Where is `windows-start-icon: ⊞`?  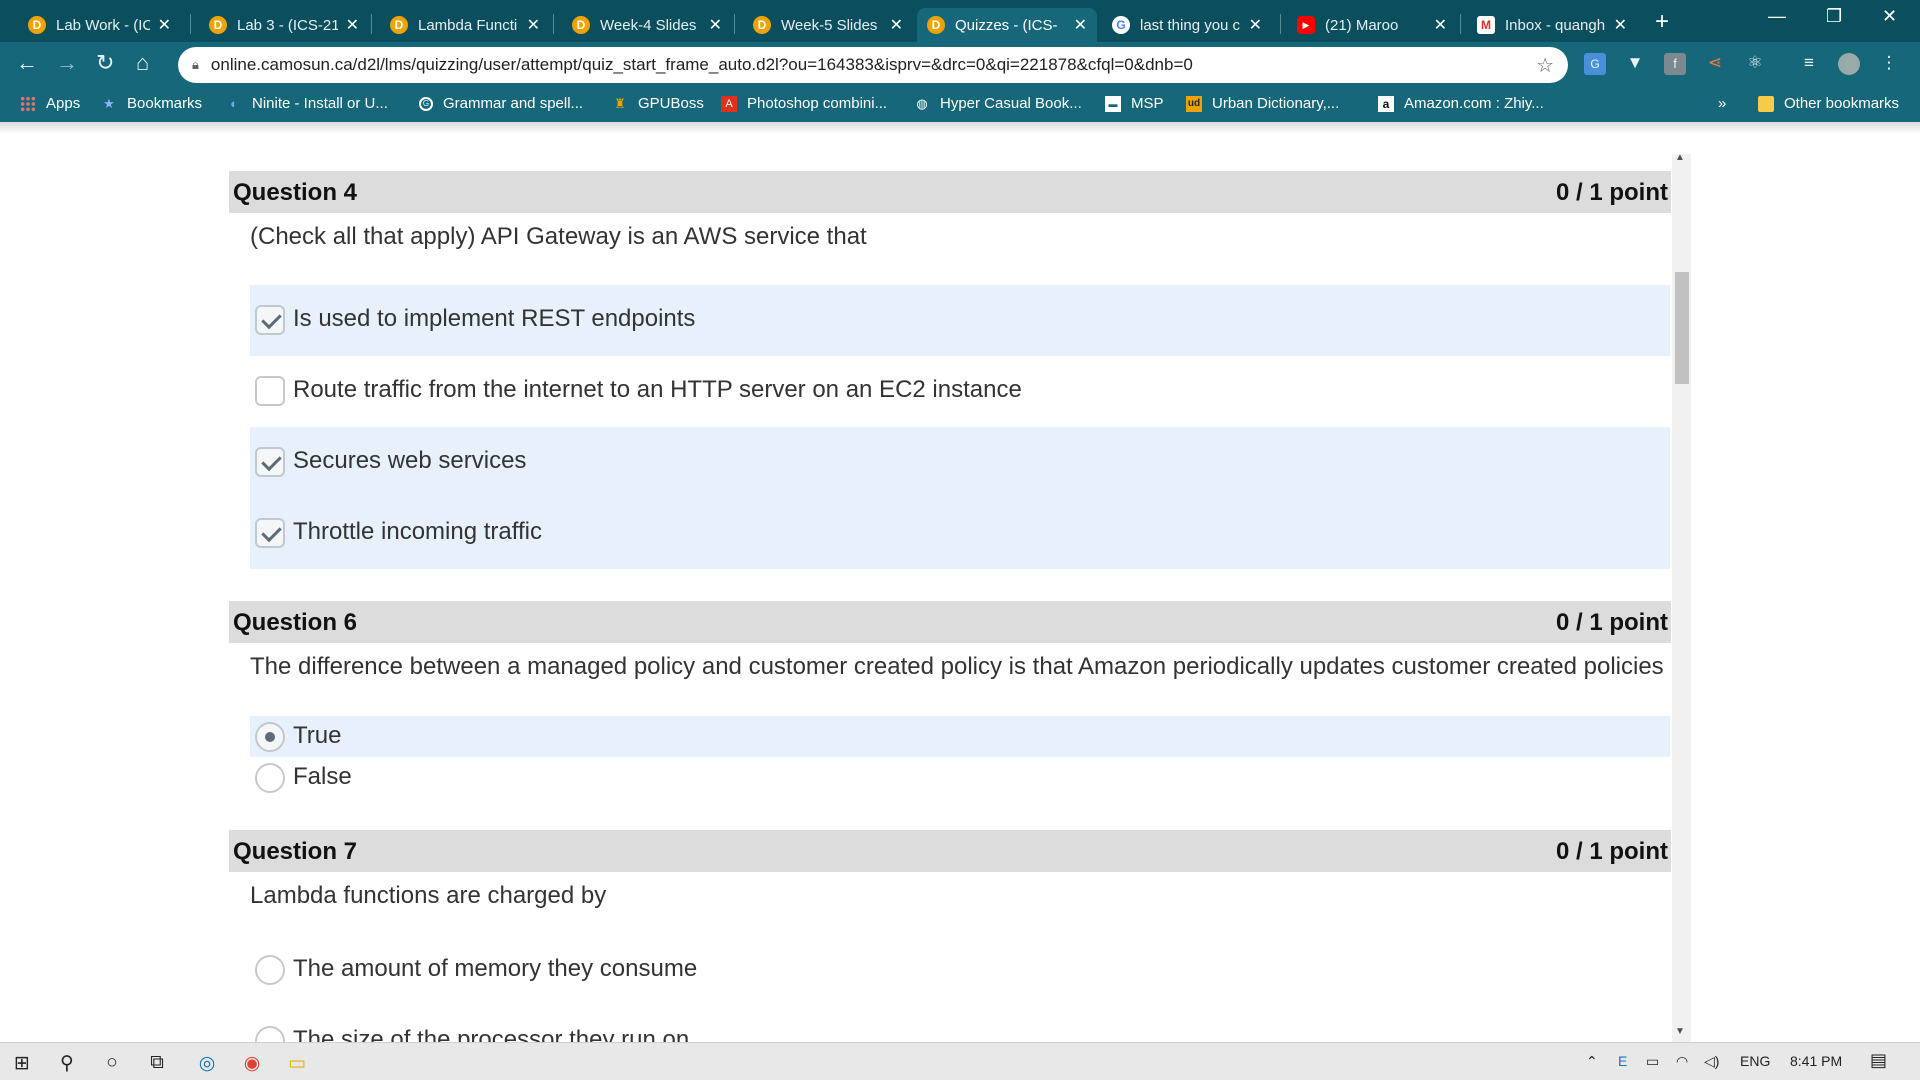 windows-start-icon: ⊞ is located at coordinates (22, 1063).